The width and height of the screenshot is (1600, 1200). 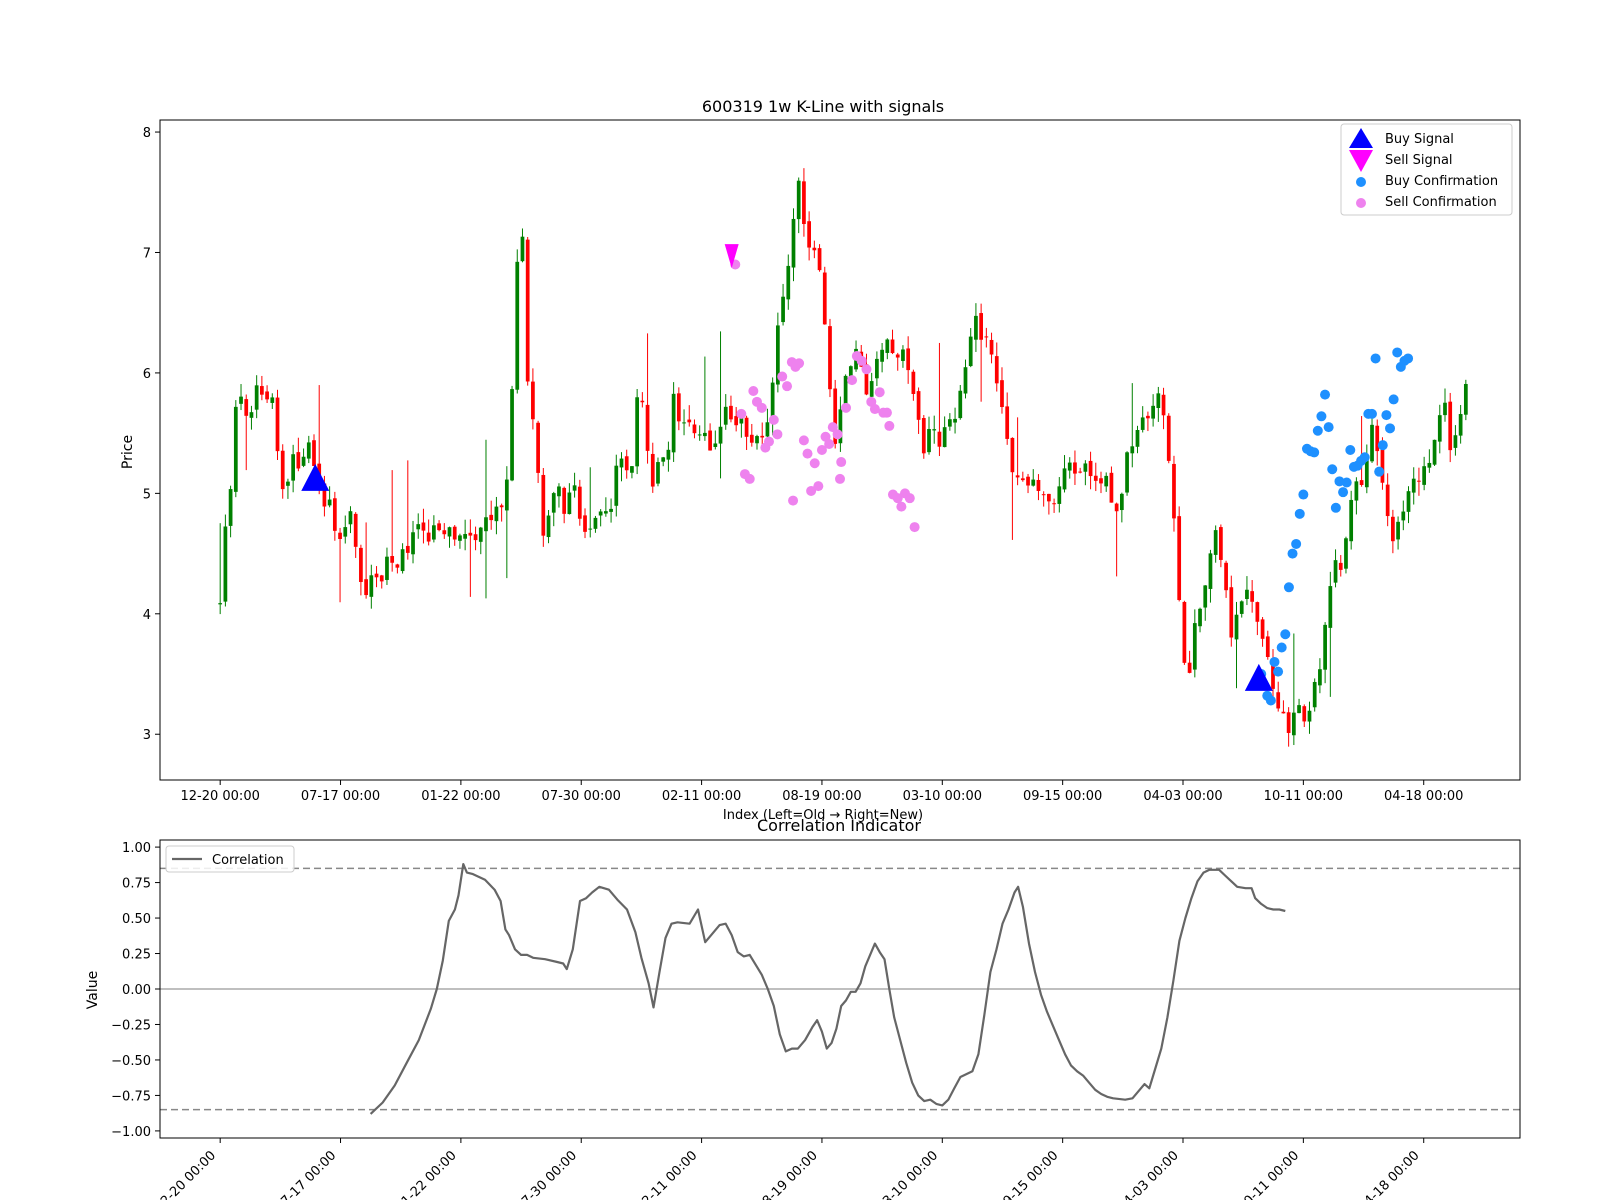 What do you see at coordinates (219, 796) in the screenshot?
I see `kline-xtick-label: 12-20 00:00` at bounding box center [219, 796].